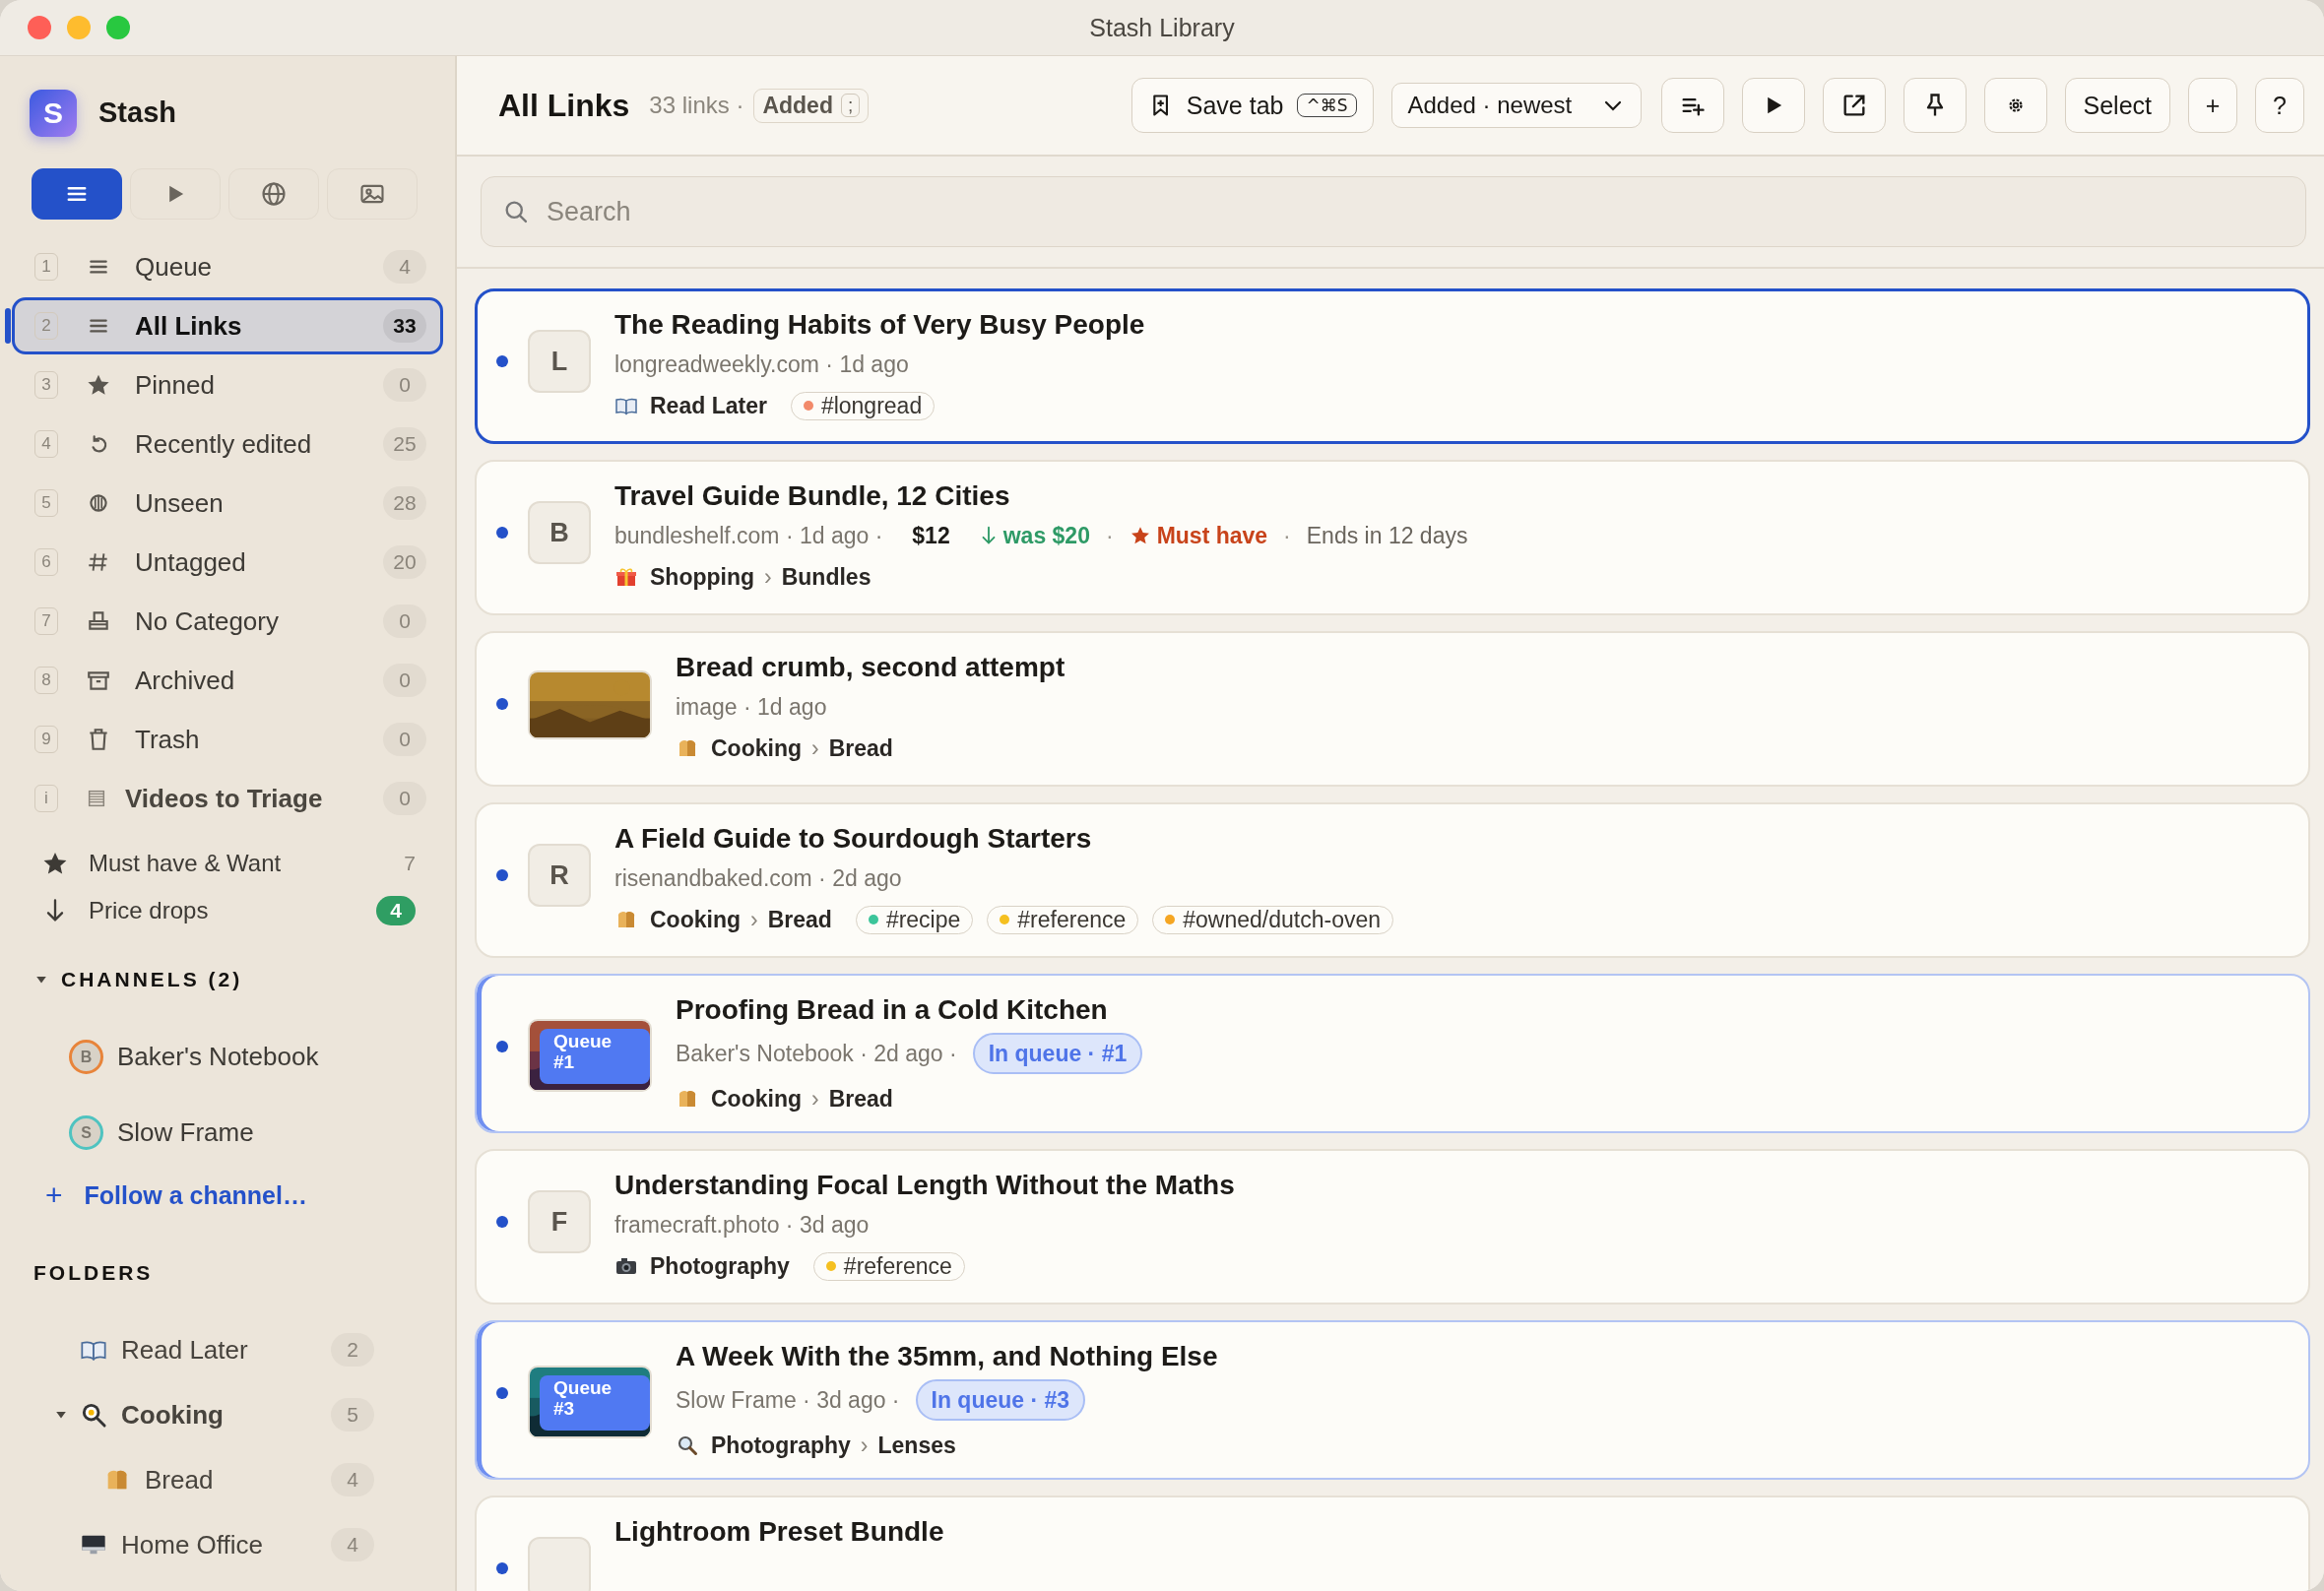 The height and width of the screenshot is (1591, 2324). I want to click on count-badge: 28, so click(405, 503).